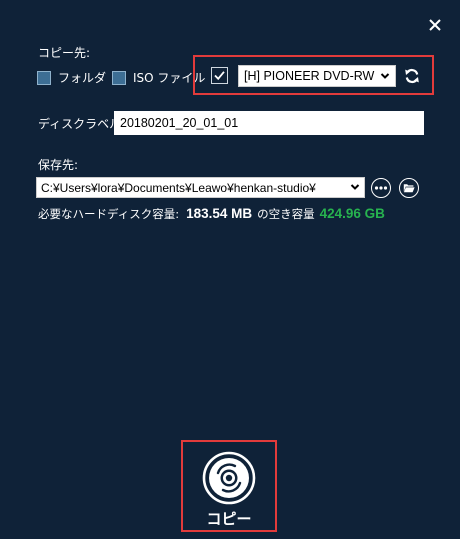  What do you see at coordinates (352, 213) in the screenshot?
I see `free-space-value: 424.96 GB` at bounding box center [352, 213].